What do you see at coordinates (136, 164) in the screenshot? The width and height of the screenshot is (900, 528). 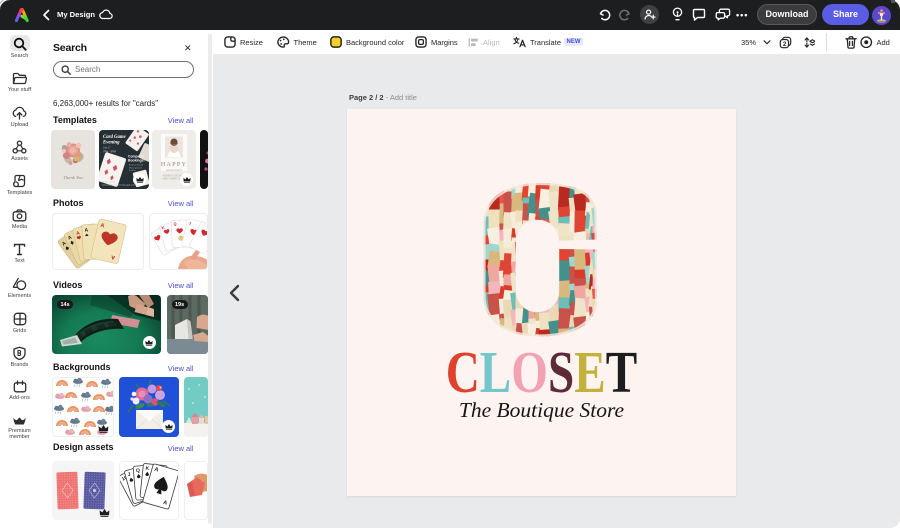 I see `svg-text: A Great Social` at bounding box center [136, 164].